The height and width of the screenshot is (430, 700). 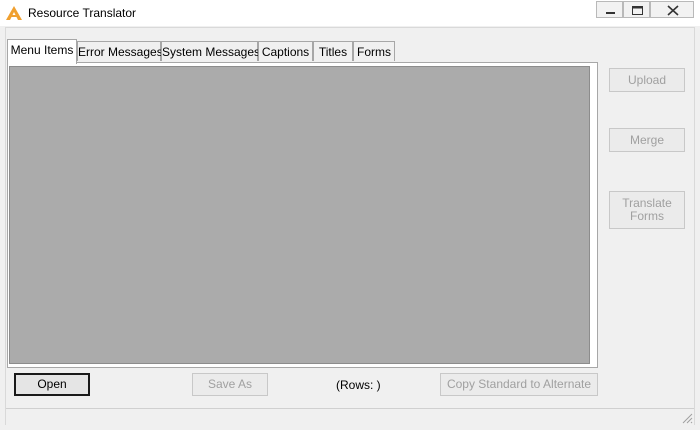 What do you see at coordinates (42, 51) in the screenshot?
I see `tab-menu-items: Menu Items` at bounding box center [42, 51].